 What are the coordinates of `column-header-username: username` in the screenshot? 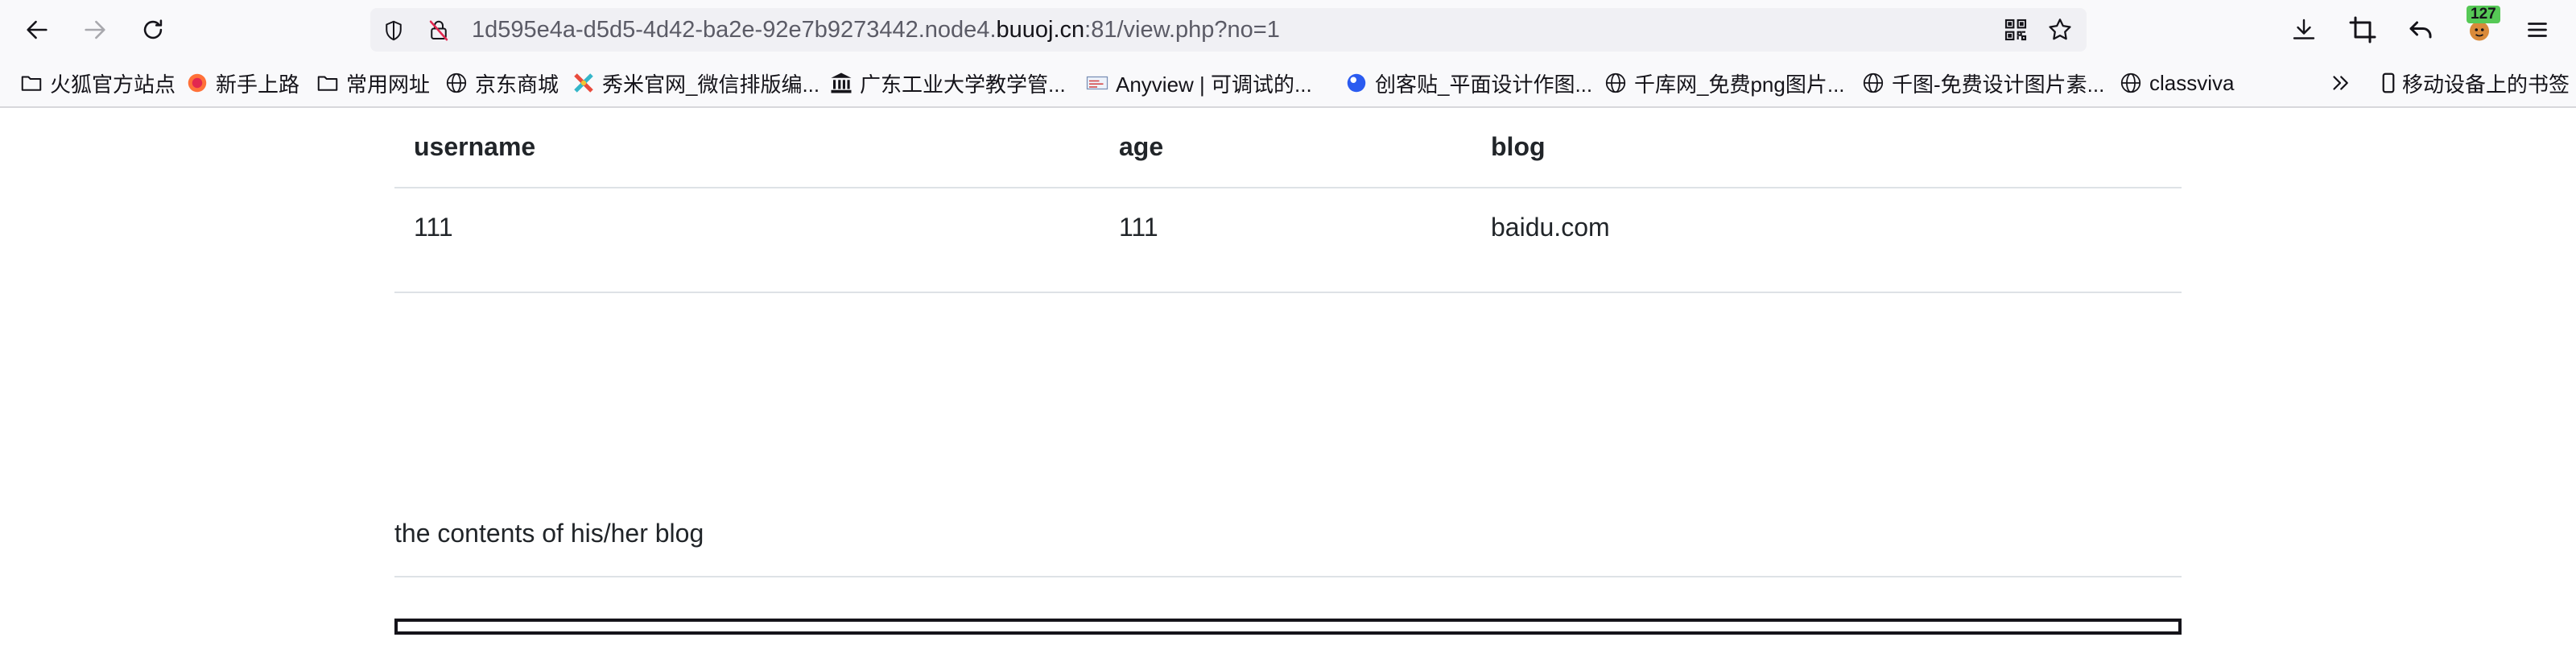 It's located at (475, 146).